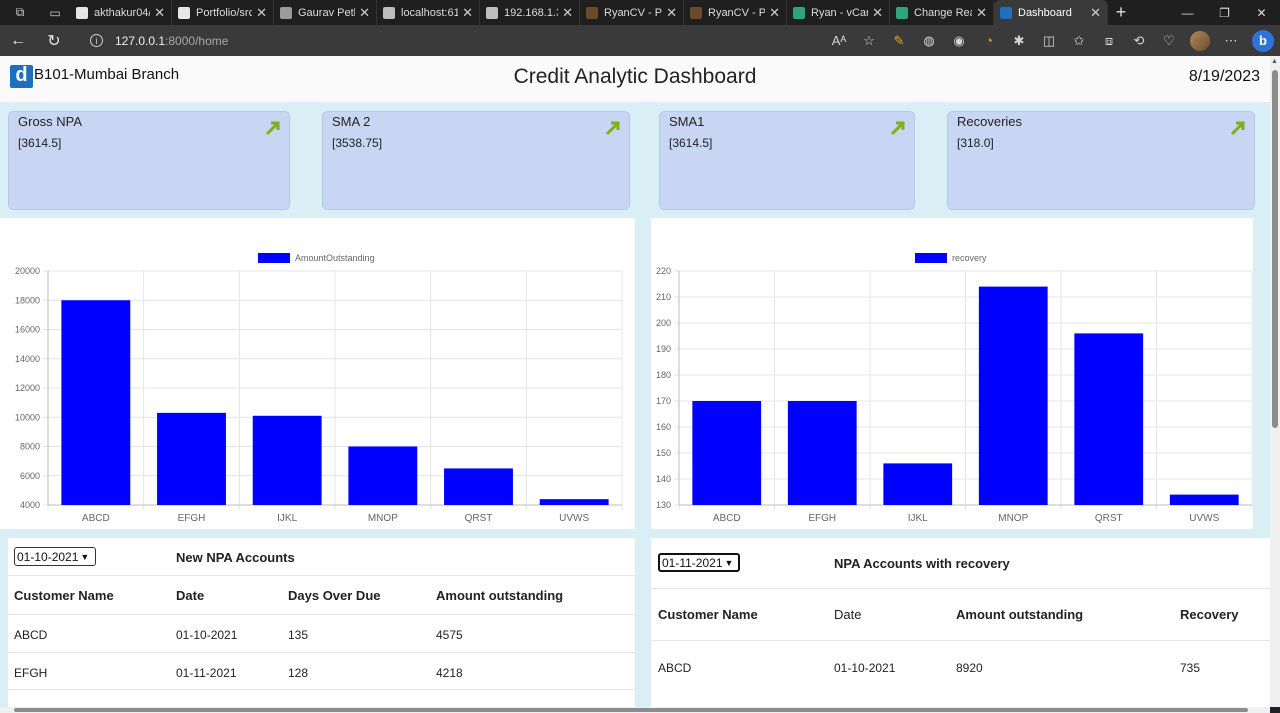  Describe the element at coordinates (1079, 41) in the screenshot. I see `favorites-icon: ✩` at that location.